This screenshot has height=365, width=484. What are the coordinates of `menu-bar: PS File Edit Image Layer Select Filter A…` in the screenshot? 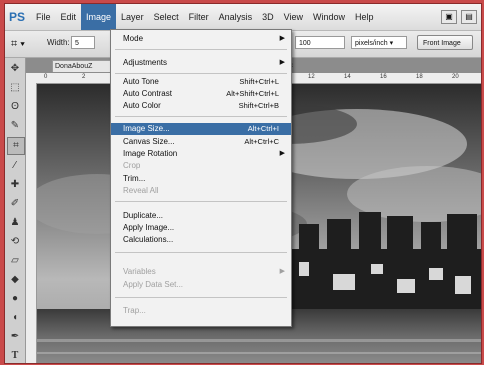 It's located at (243, 17).